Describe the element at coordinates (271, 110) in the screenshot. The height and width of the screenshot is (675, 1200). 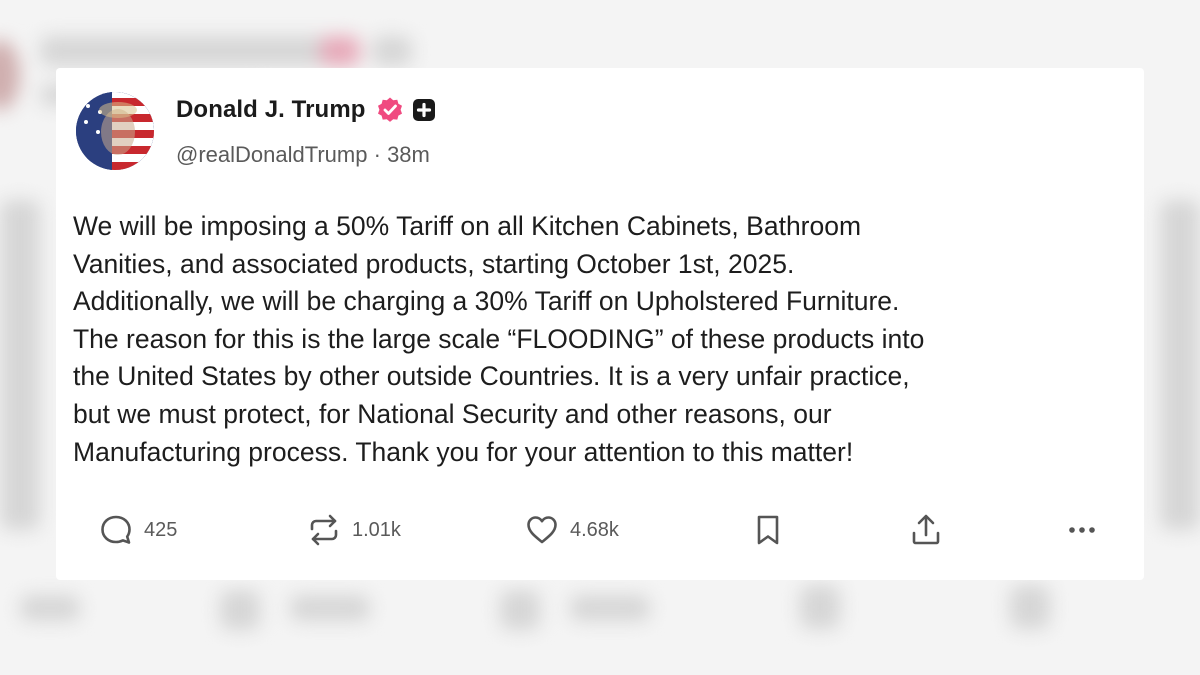
I see `author-name: Donald J. Trump` at that location.